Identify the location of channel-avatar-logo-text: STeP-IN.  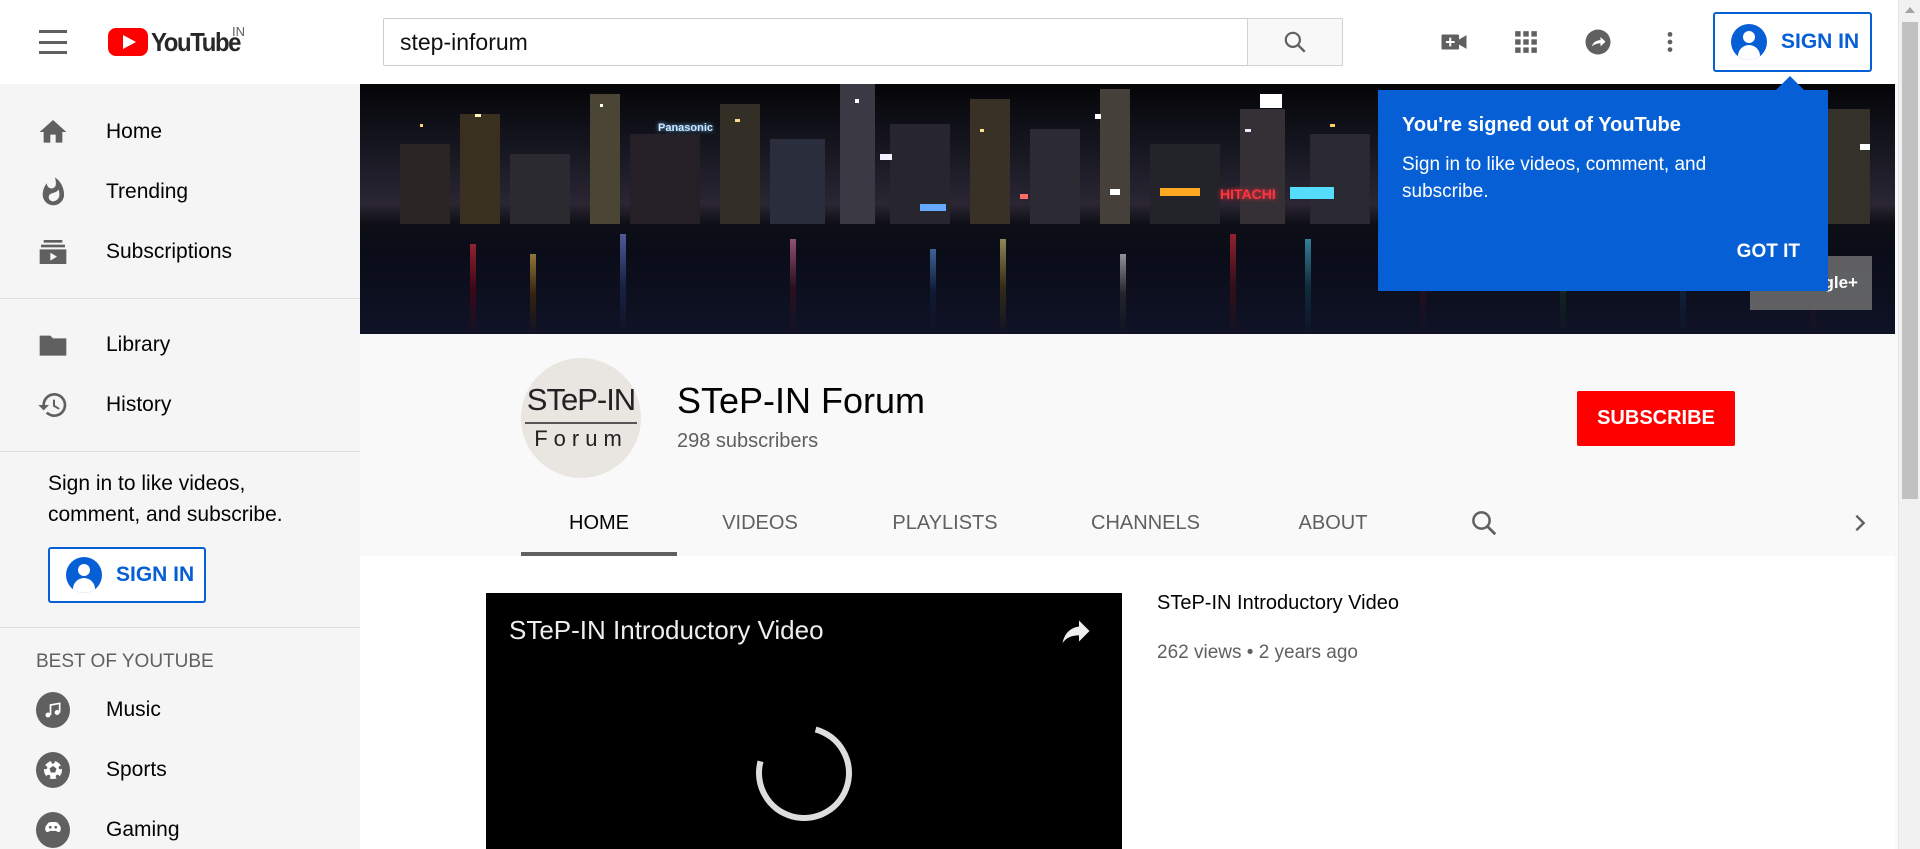
(581, 399).